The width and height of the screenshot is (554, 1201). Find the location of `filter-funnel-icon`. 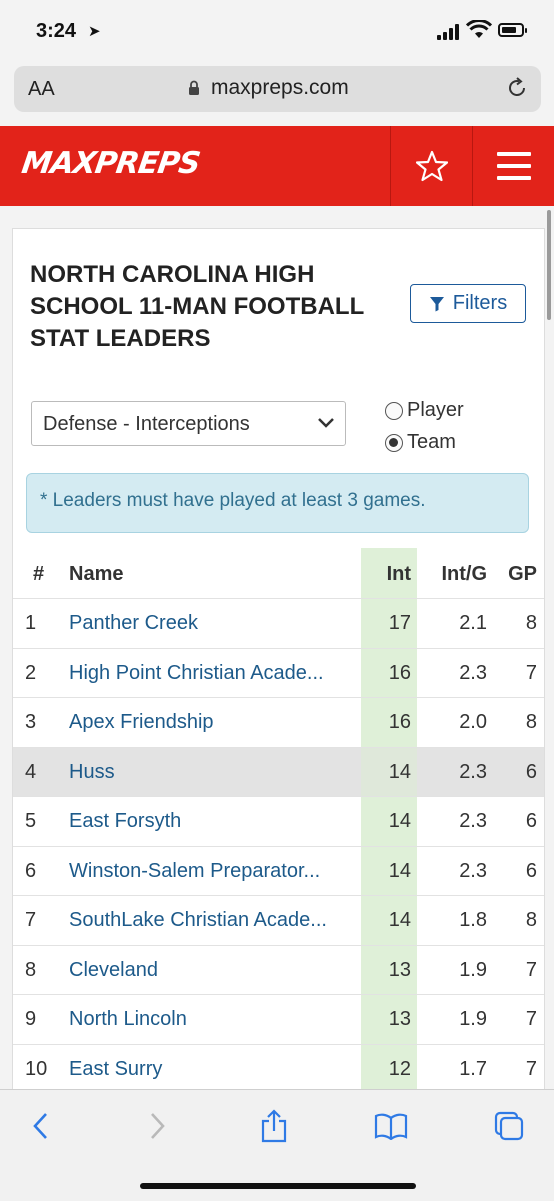

filter-funnel-icon is located at coordinates (436, 303).